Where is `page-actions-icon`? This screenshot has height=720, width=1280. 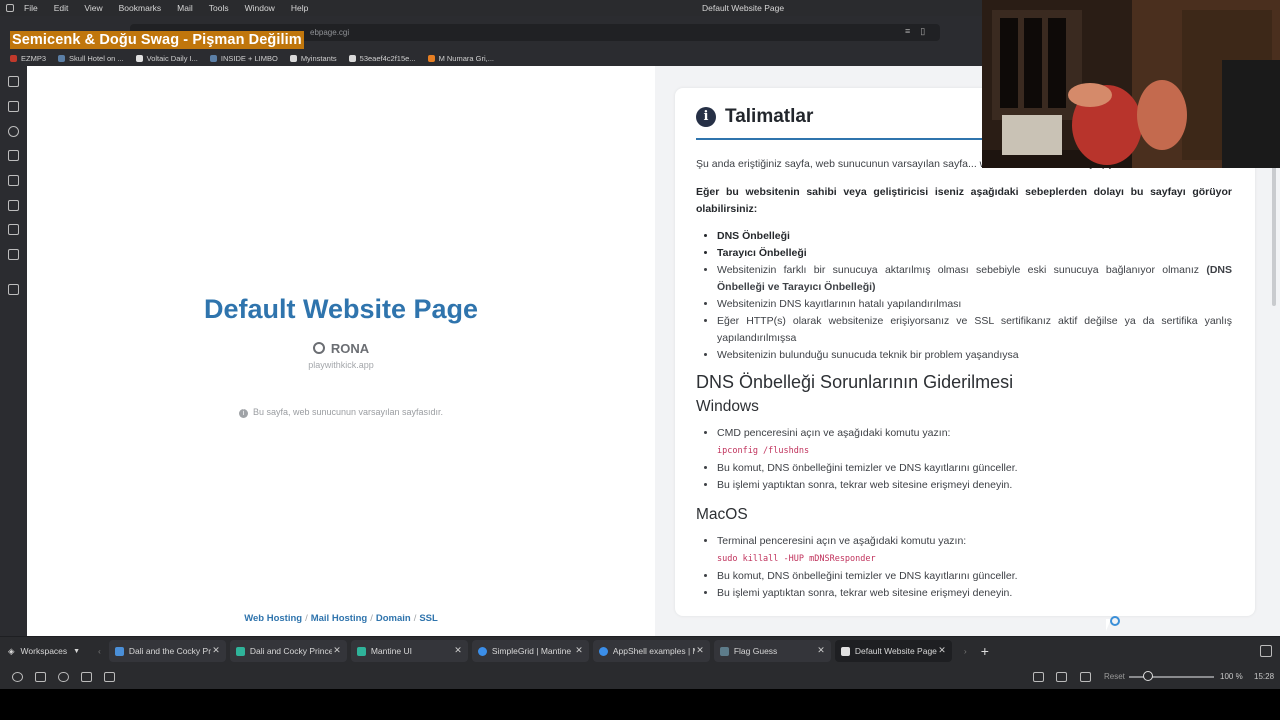 page-actions-icon is located at coordinates (1085, 677).